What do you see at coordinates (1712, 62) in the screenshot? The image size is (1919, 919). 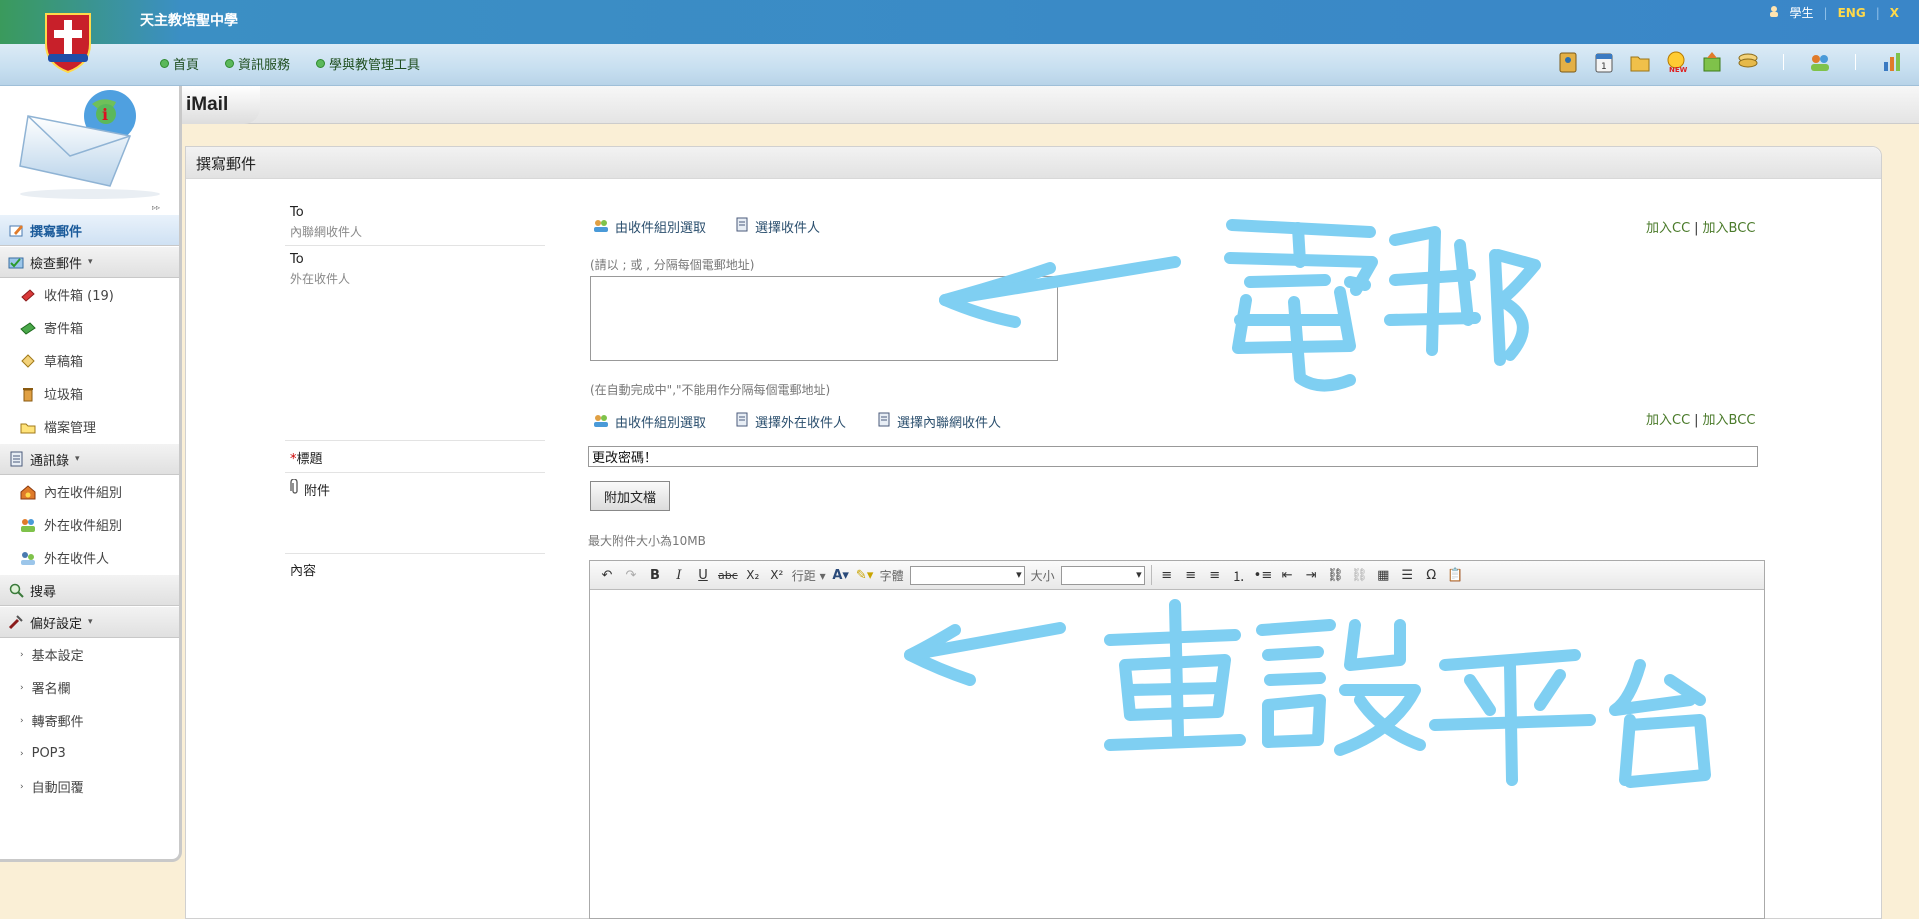 I see `upload-icon` at bounding box center [1712, 62].